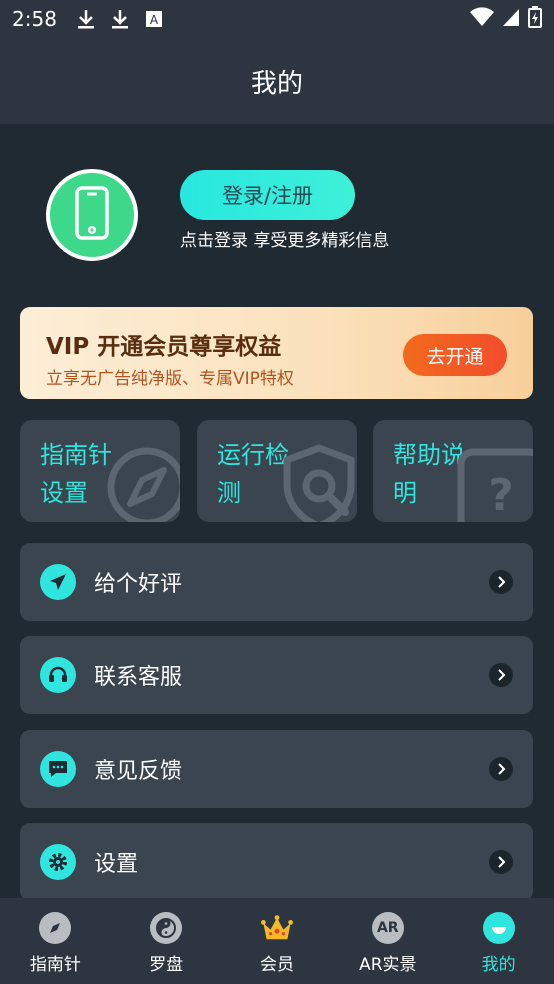 The image size is (554, 984). What do you see at coordinates (285, 241) in the screenshot?
I see `login-tip: 点击登录 享受更多精彩信息` at bounding box center [285, 241].